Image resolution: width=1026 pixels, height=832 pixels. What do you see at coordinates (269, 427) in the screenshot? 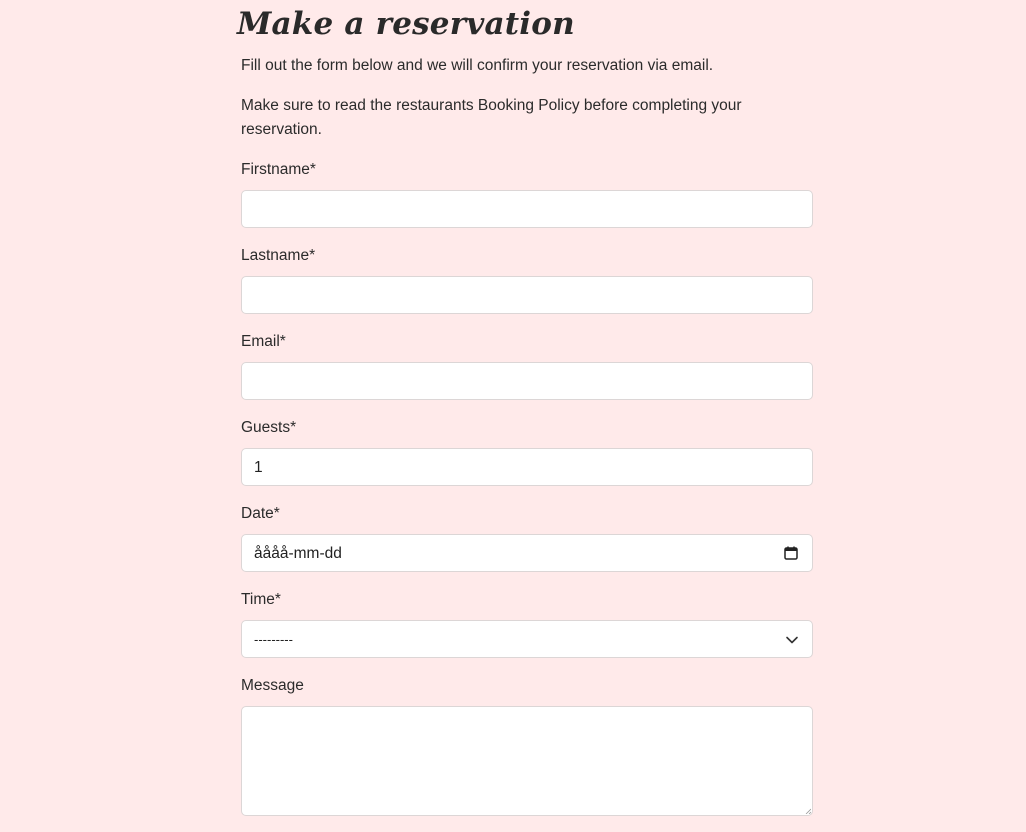
I see `guests-label: Guests*` at bounding box center [269, 427].